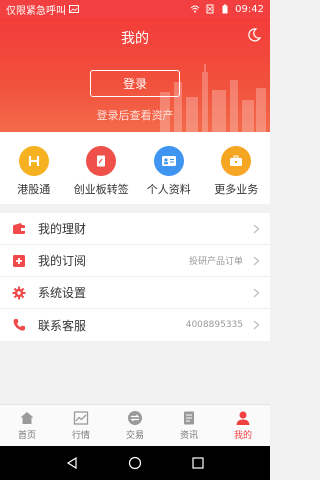  What do you see at coordinates (62, 325) in the screenshot?
I see `menu-item-label: 联系客服` at bounding box center [62, 325].